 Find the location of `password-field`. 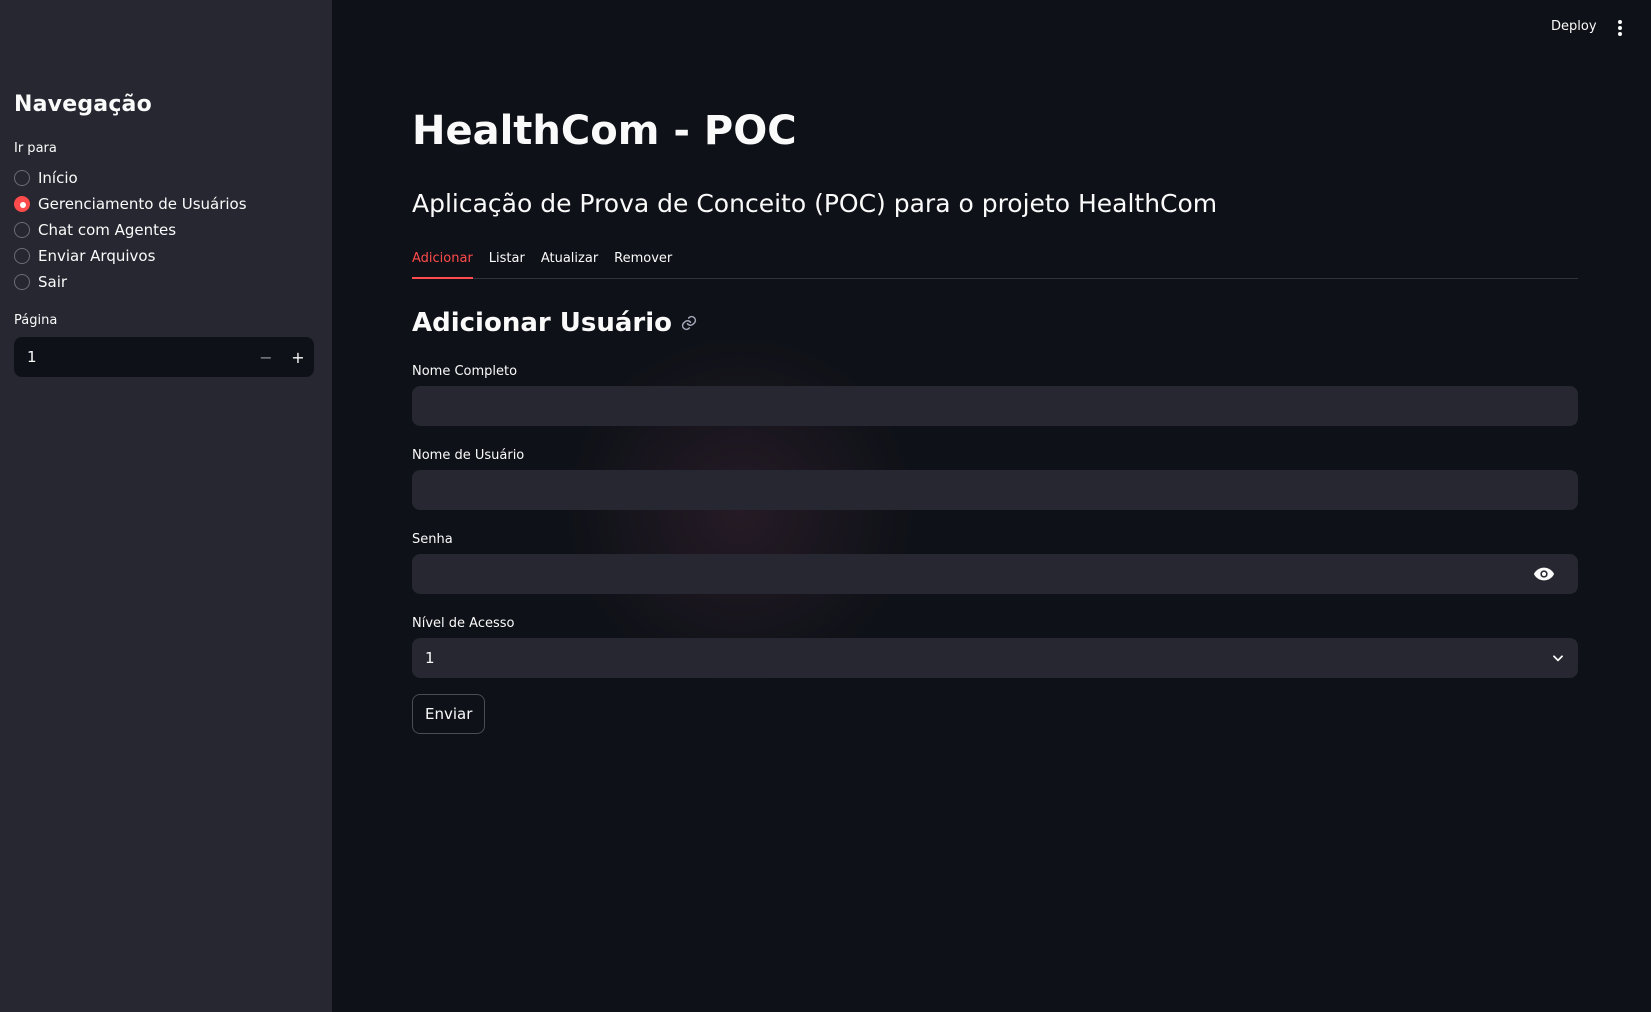

password-field is located at coordinates (995, 574).